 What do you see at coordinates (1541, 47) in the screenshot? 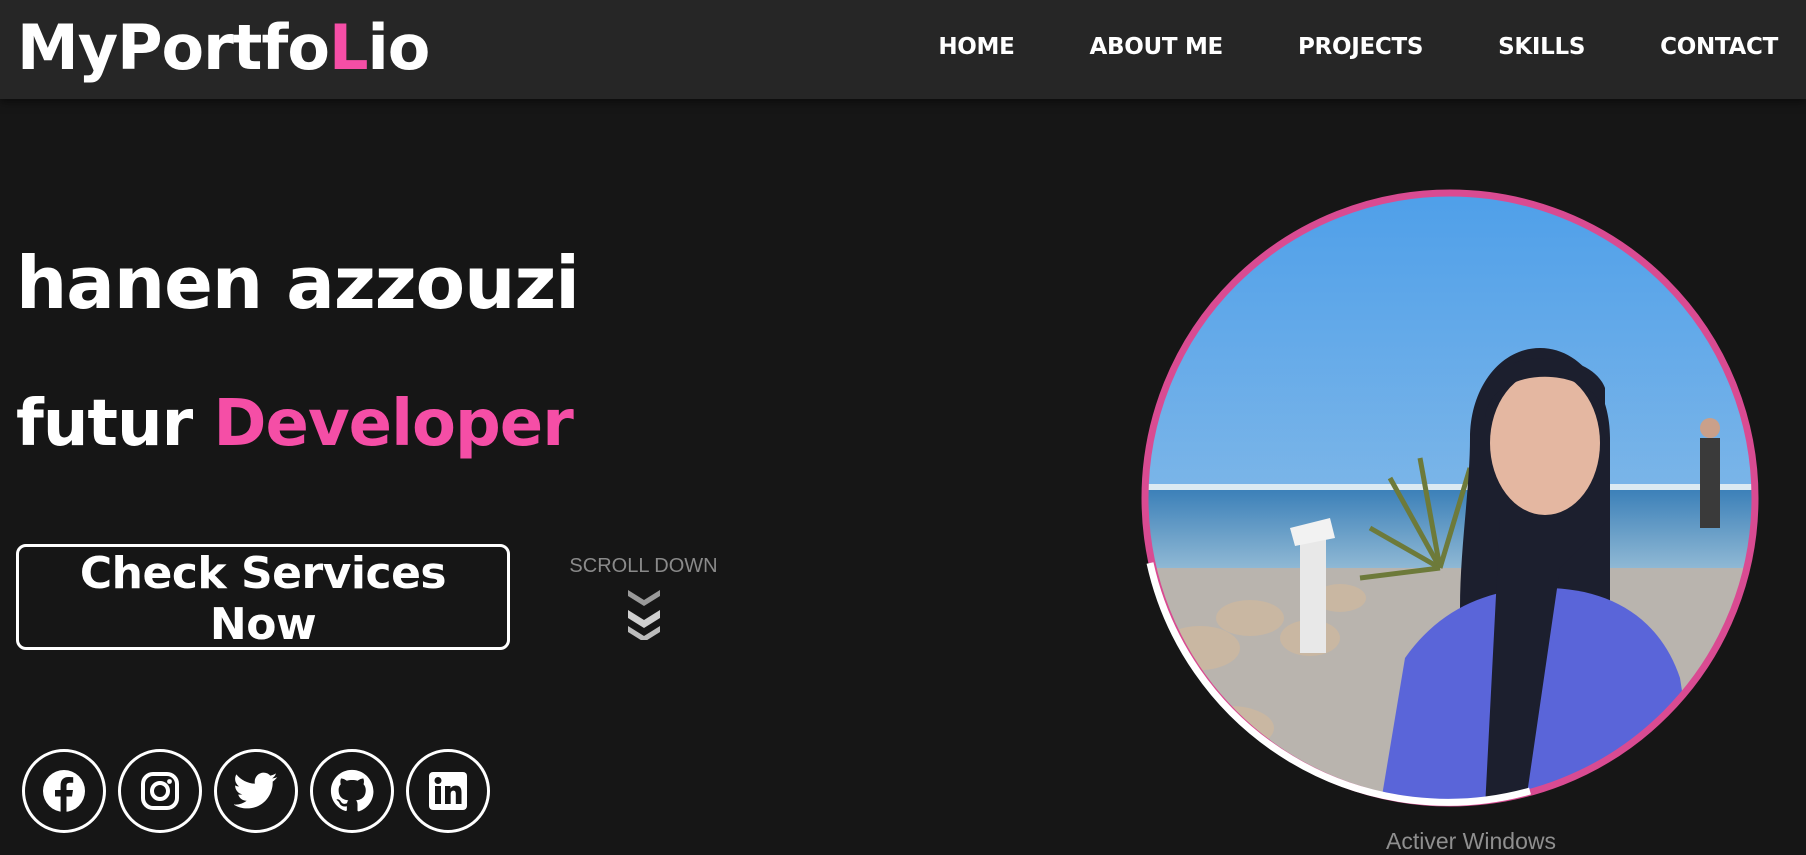
I see `nav-skills: SKILLS` at bounding box center [1541, 47].